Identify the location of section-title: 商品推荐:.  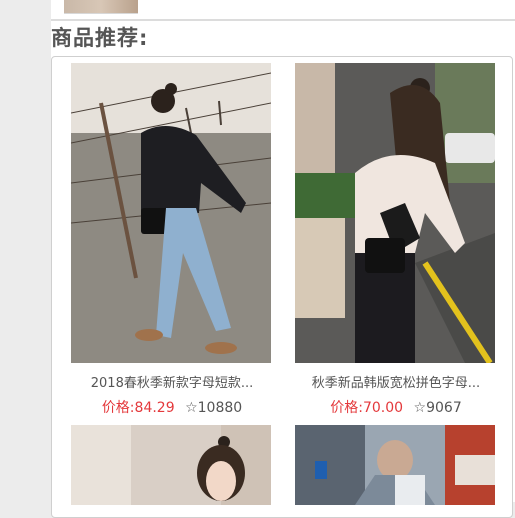
(100, 38).